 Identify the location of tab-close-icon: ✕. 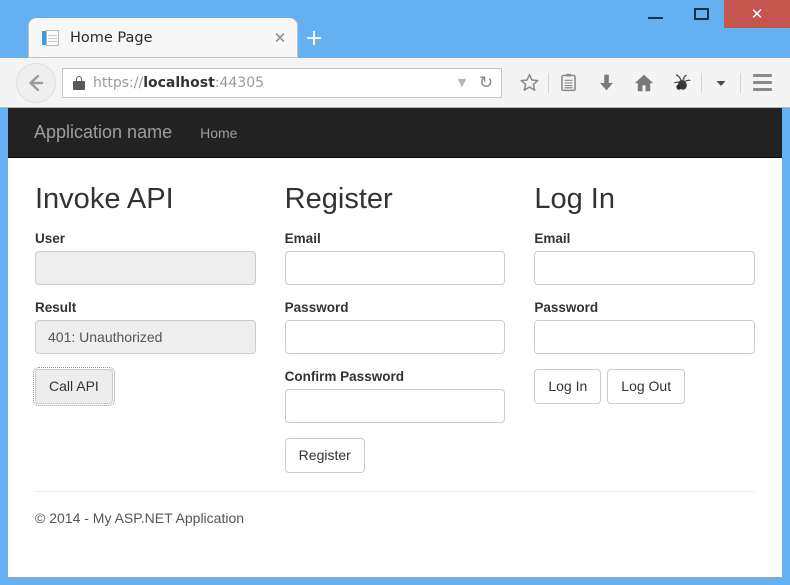
(280, 38).